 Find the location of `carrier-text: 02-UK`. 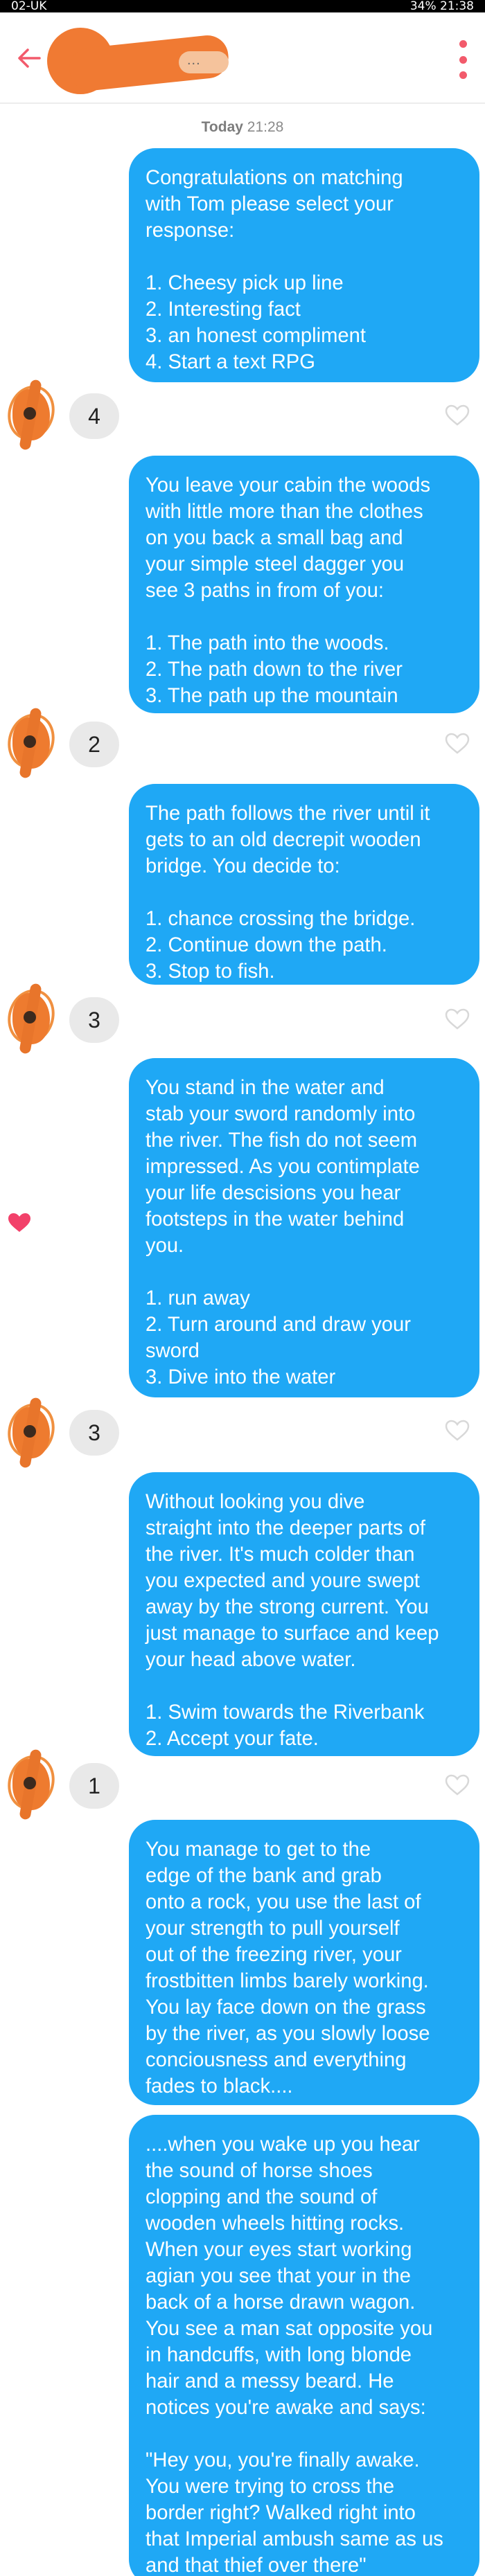

carrier-text: 02-UK is located at coordinates (29, 6).